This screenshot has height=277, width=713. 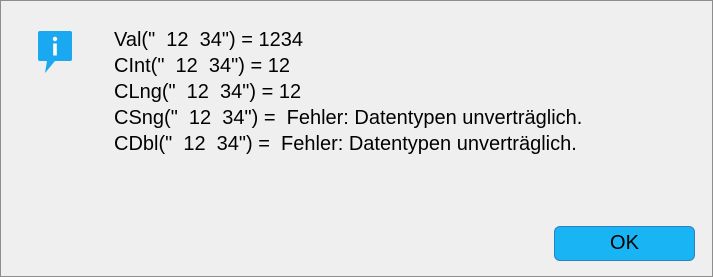 I want to click on message-line-cint: CInt(" 12 34") = 12, so click(x=202, y=66).